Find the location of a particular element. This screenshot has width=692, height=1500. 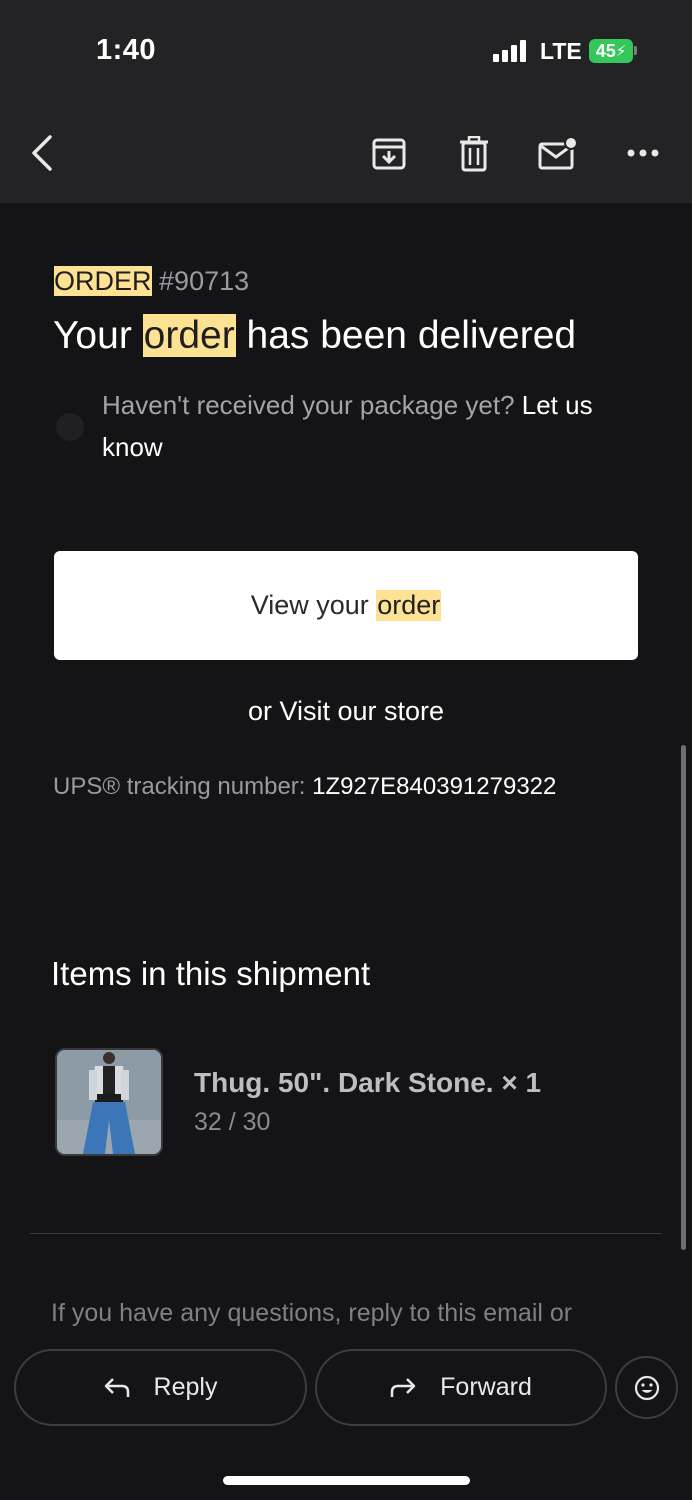

order-number: #90713 is located at coordinates (204, 281).